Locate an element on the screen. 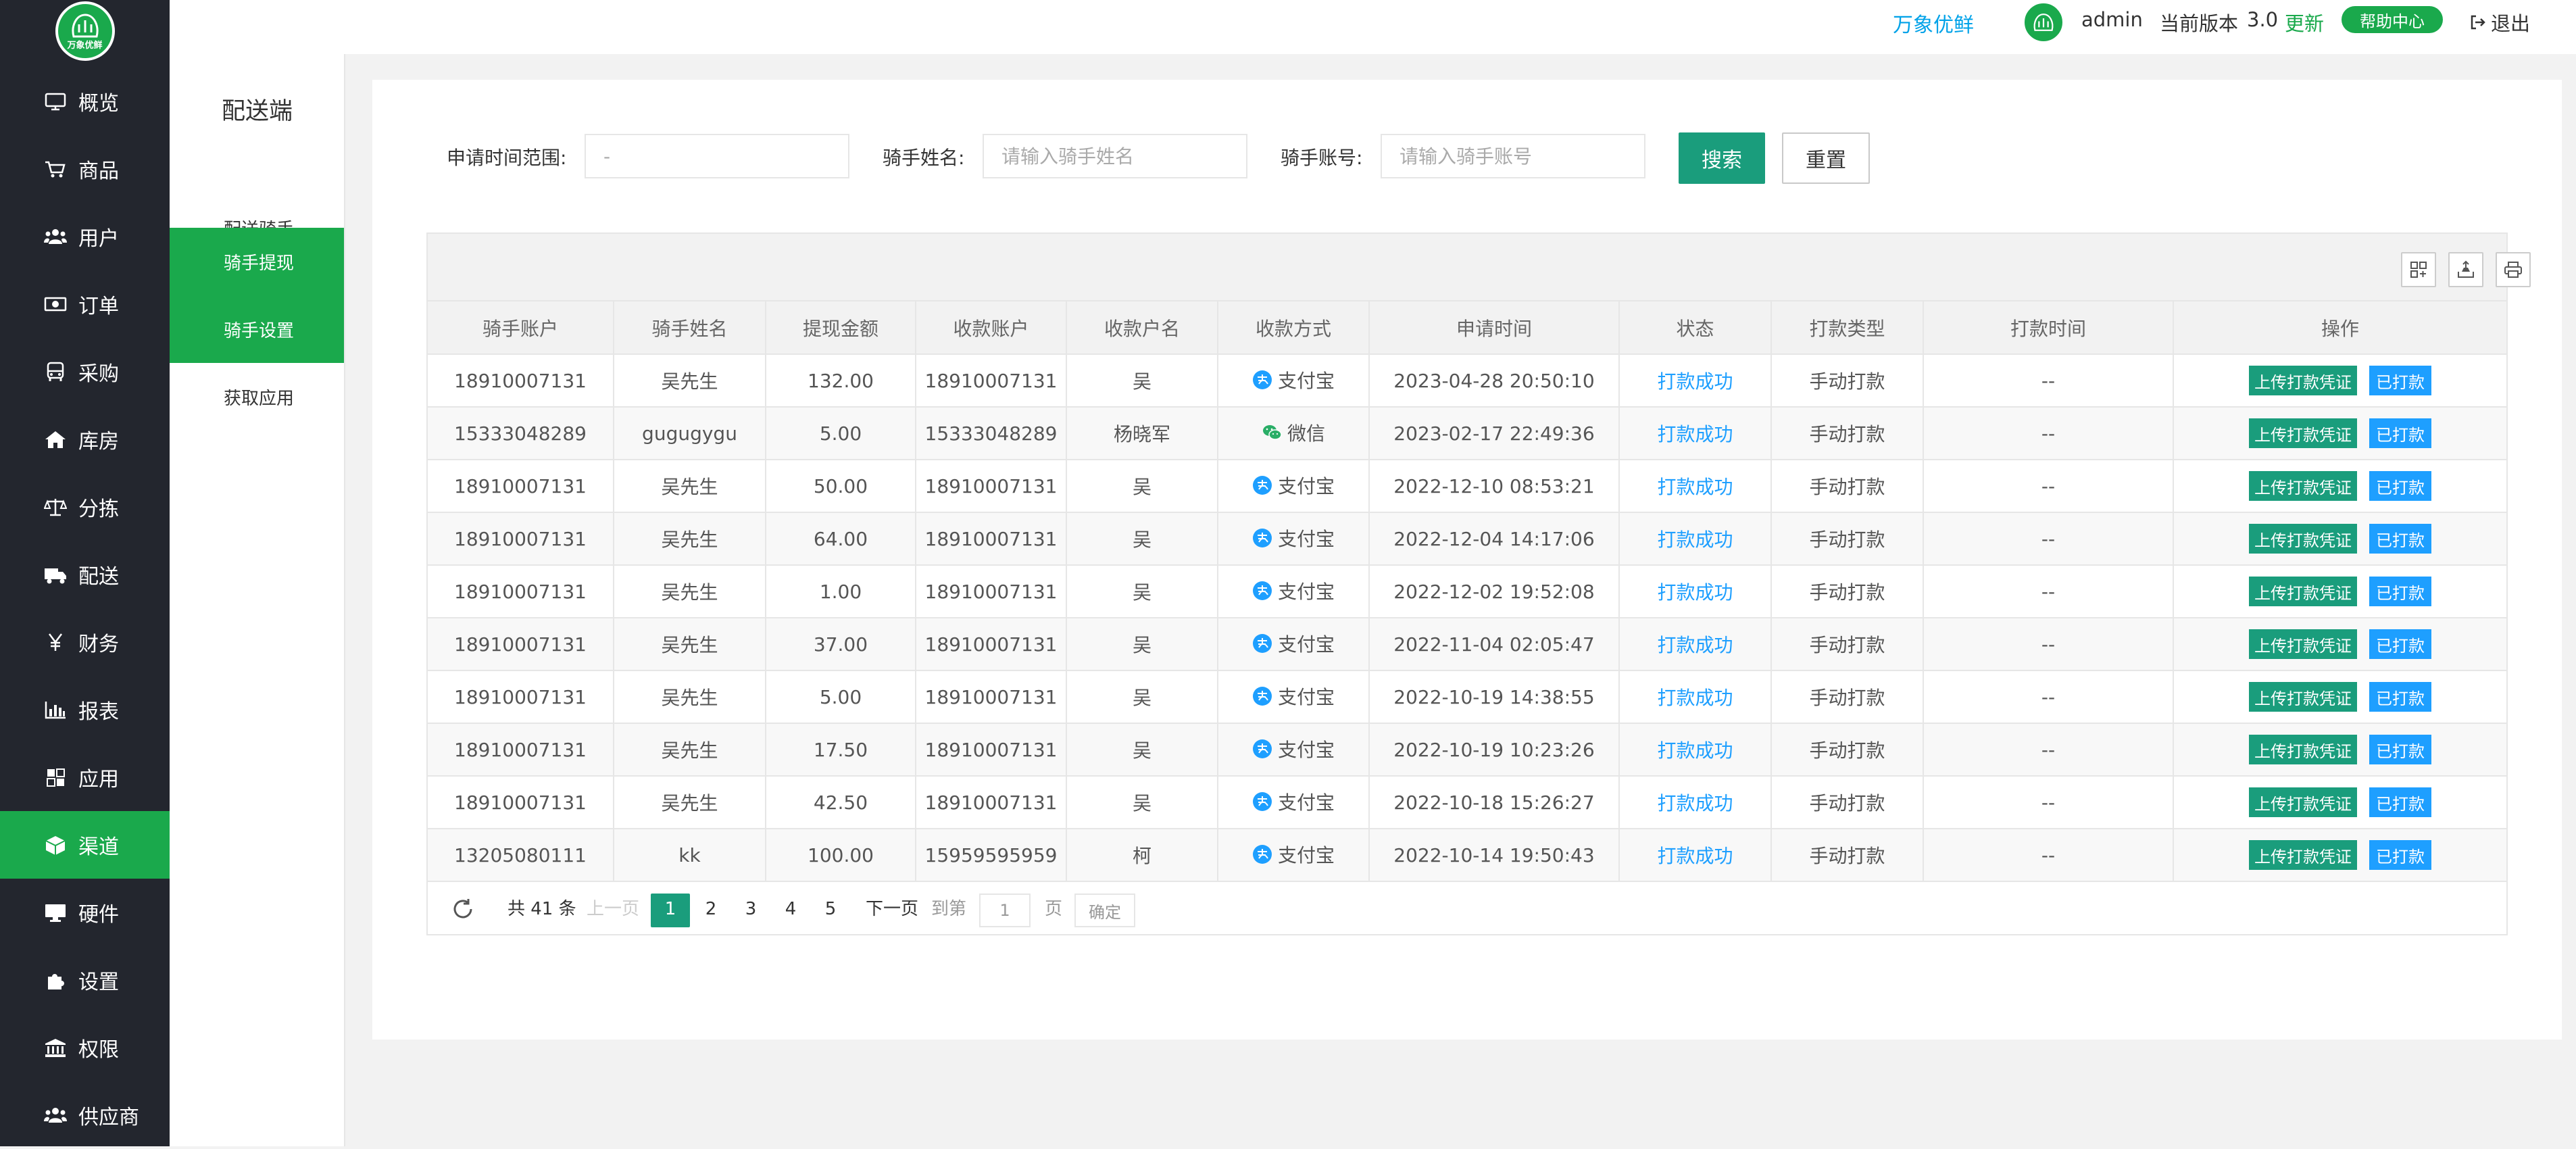 Image resolution: width=2576 pixels, height=1149 pixels. subnav-item-label: 骑手提现 is located at coordinates (259, 263).